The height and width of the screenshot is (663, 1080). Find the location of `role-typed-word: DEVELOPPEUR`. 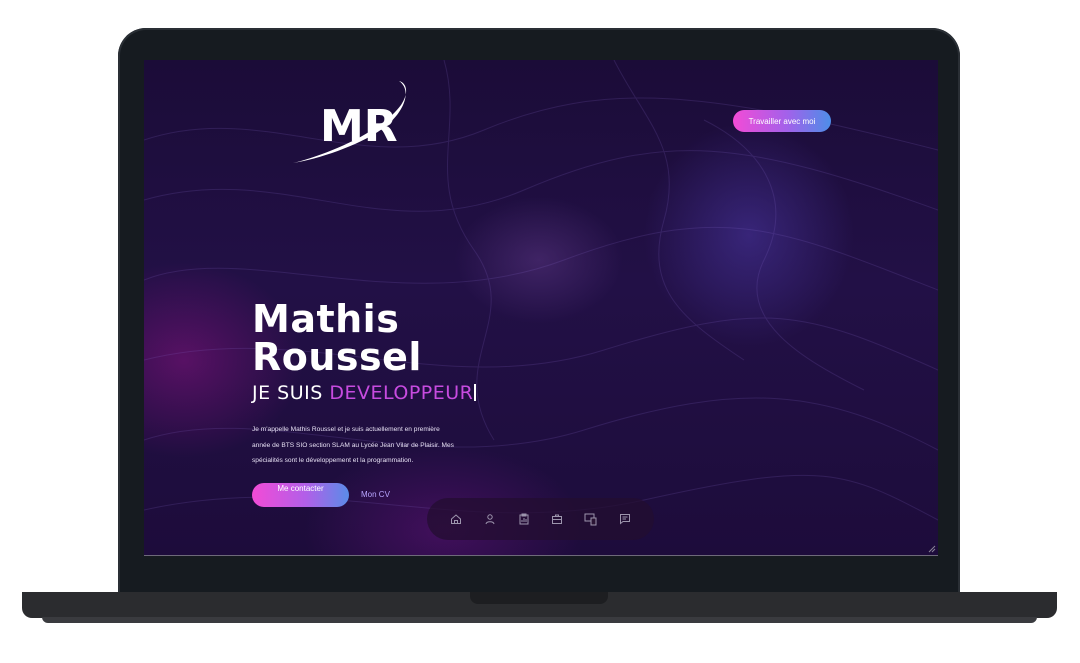

role-typed-word: DEVELOPPEUR is located at coordinates (401, 393).